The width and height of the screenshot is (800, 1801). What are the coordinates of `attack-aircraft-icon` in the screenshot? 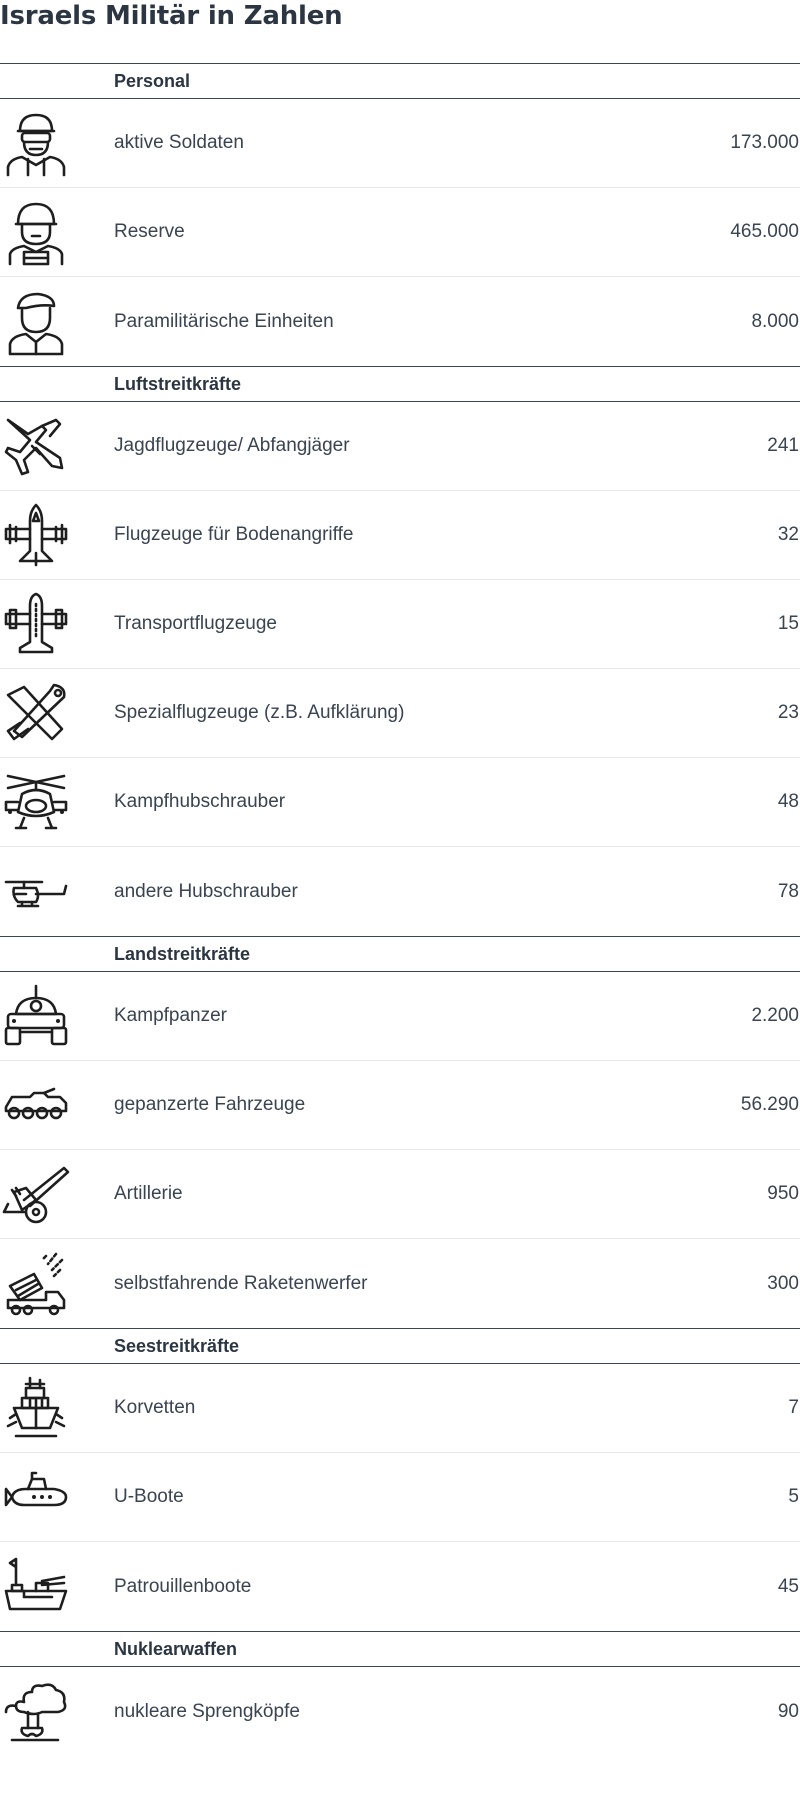 It's located at (36, 535).